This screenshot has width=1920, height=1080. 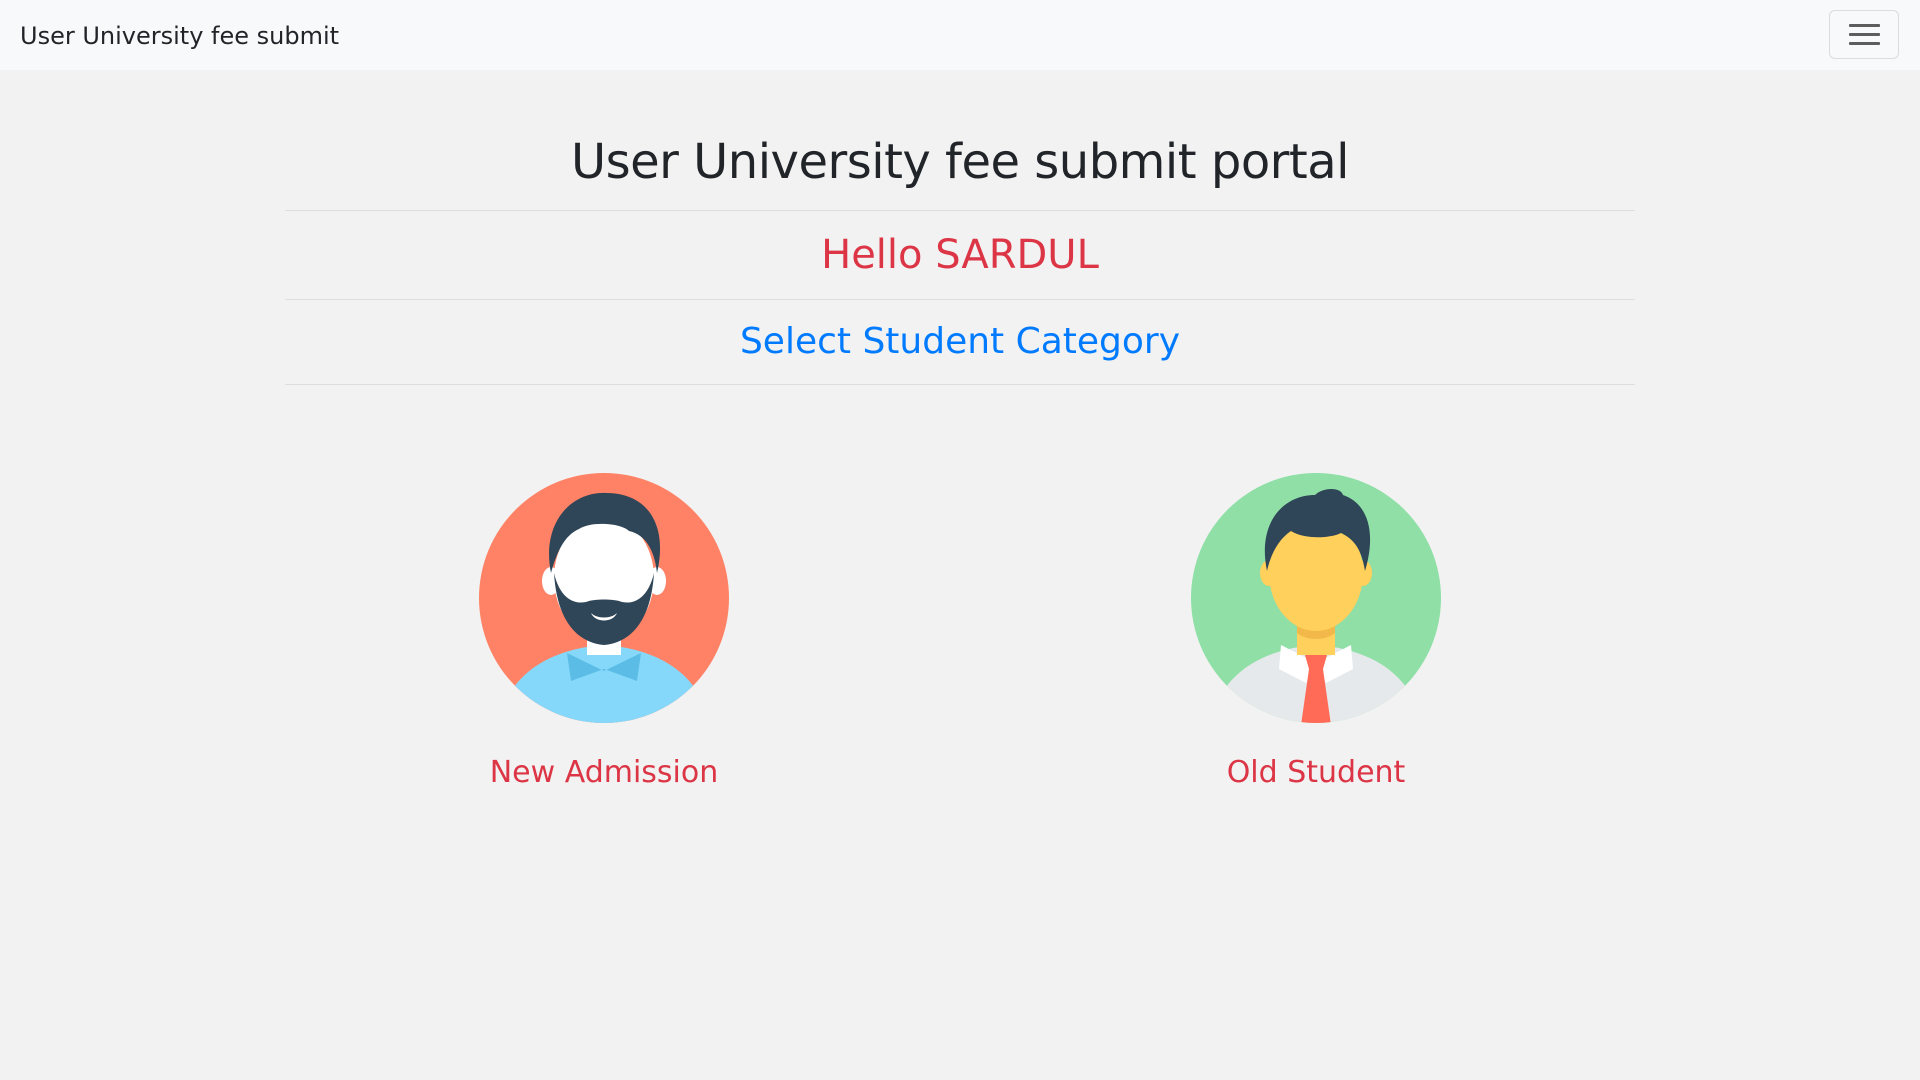 I want to click on page-title: User University fee submit portal, so click(x=960, y=162).